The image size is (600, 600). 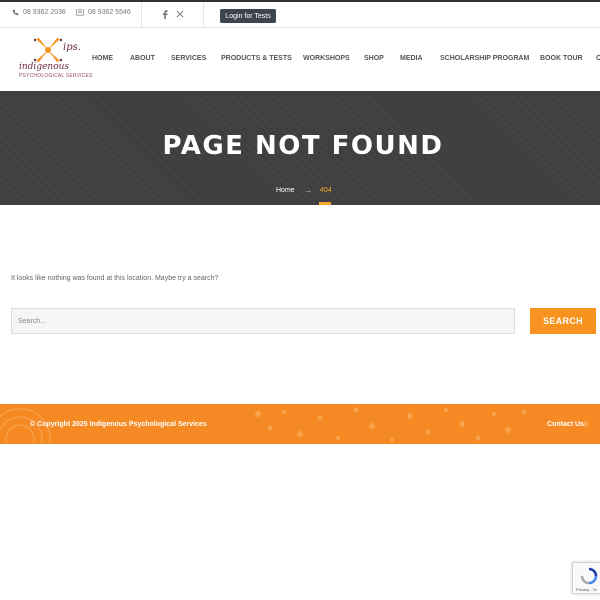 I want to click on fax-icon, so click(x=80, y=12).